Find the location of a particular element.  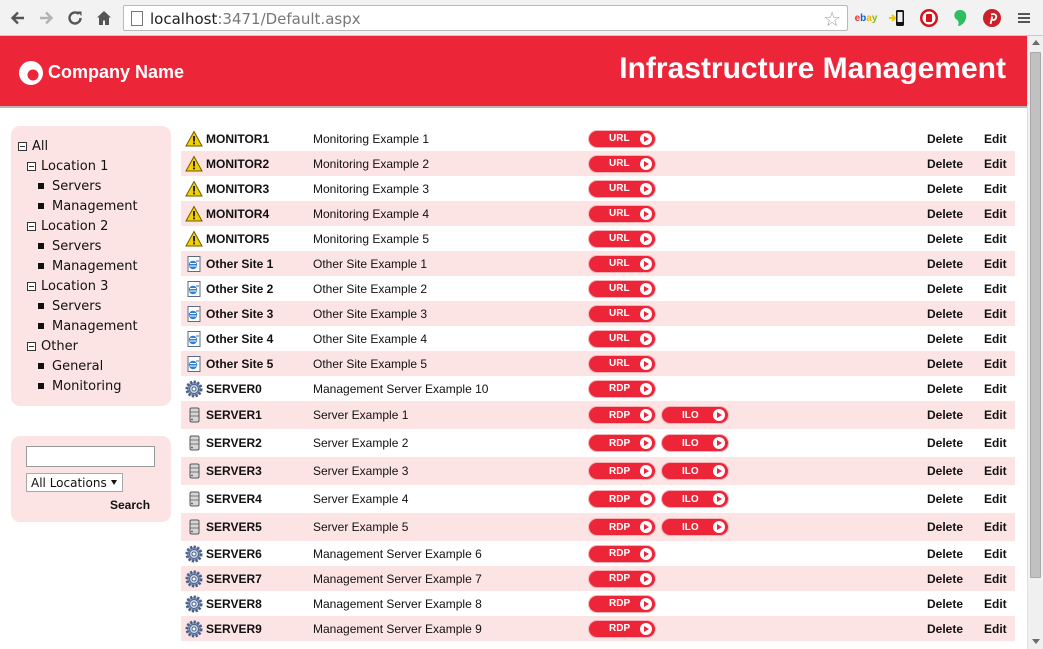

home-icon is located at coordinates (104, 18).